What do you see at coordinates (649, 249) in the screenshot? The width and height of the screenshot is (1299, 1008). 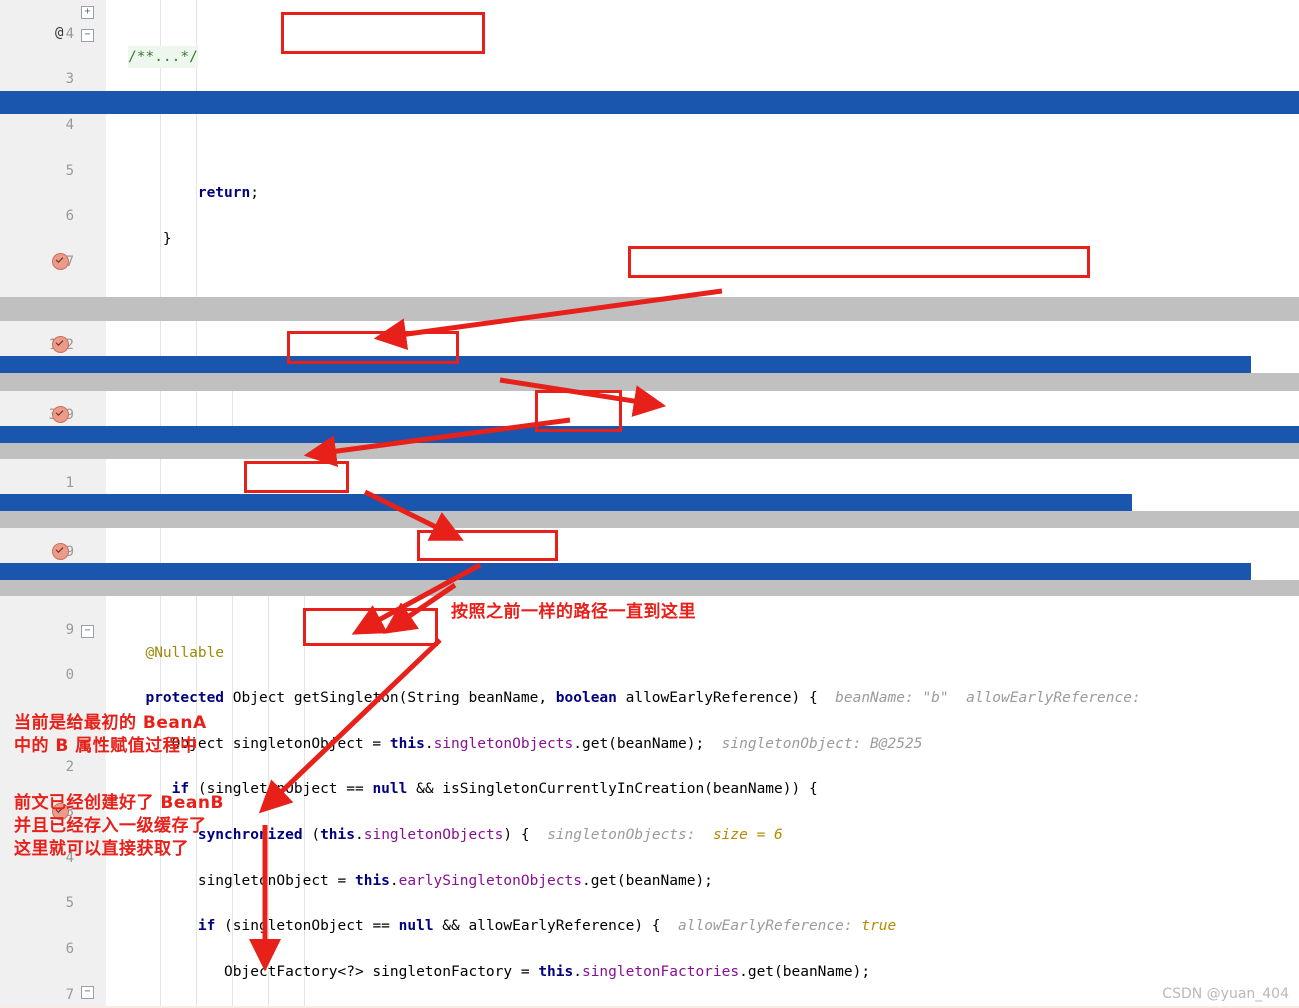 I see `code-line: 7` at bounding box center [649, 249].